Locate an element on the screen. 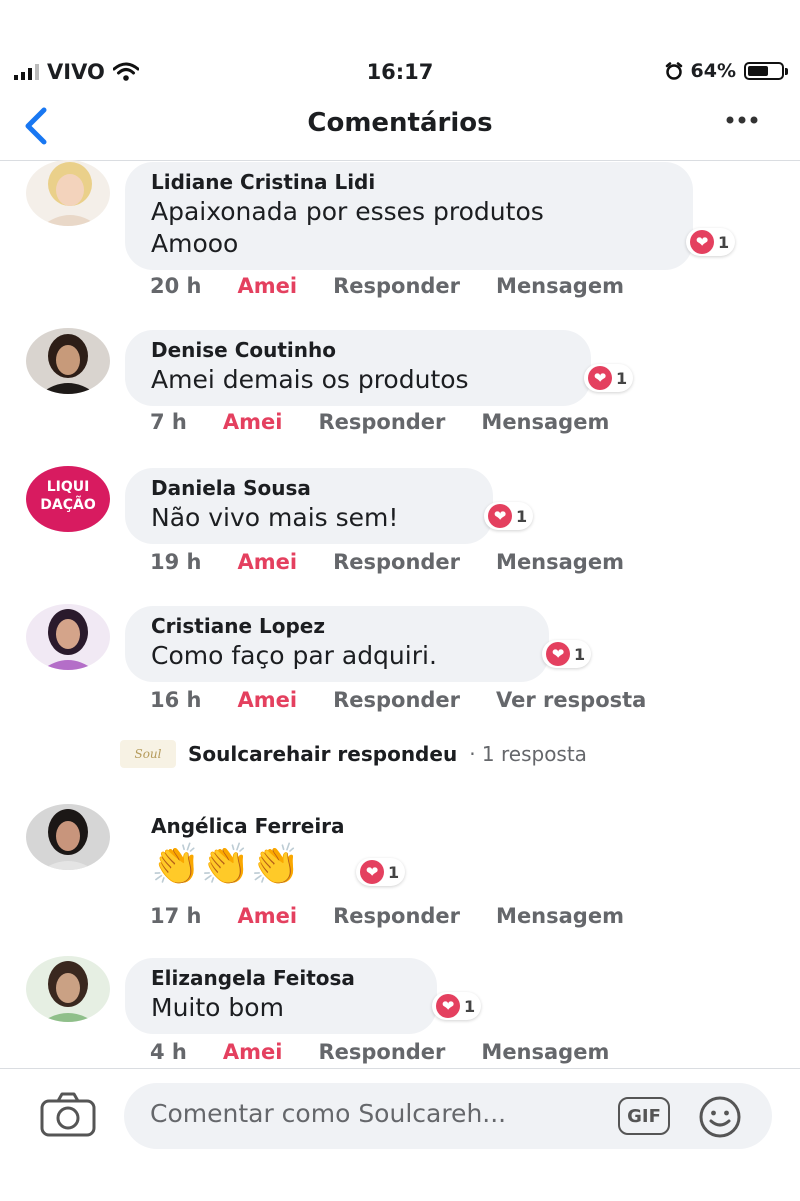 Image resolution: width=800 pixels, height=1201 pixels. comment-text: Não vivo mais sem! is located at coordinates (275, 517).